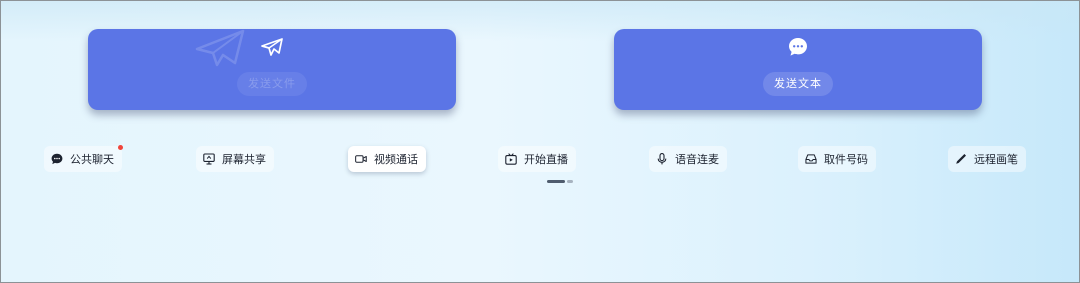  Describe the element at coordinates (996, 159) in the screenshot. I see `remote-pen-label: 远程画笔` at that location.